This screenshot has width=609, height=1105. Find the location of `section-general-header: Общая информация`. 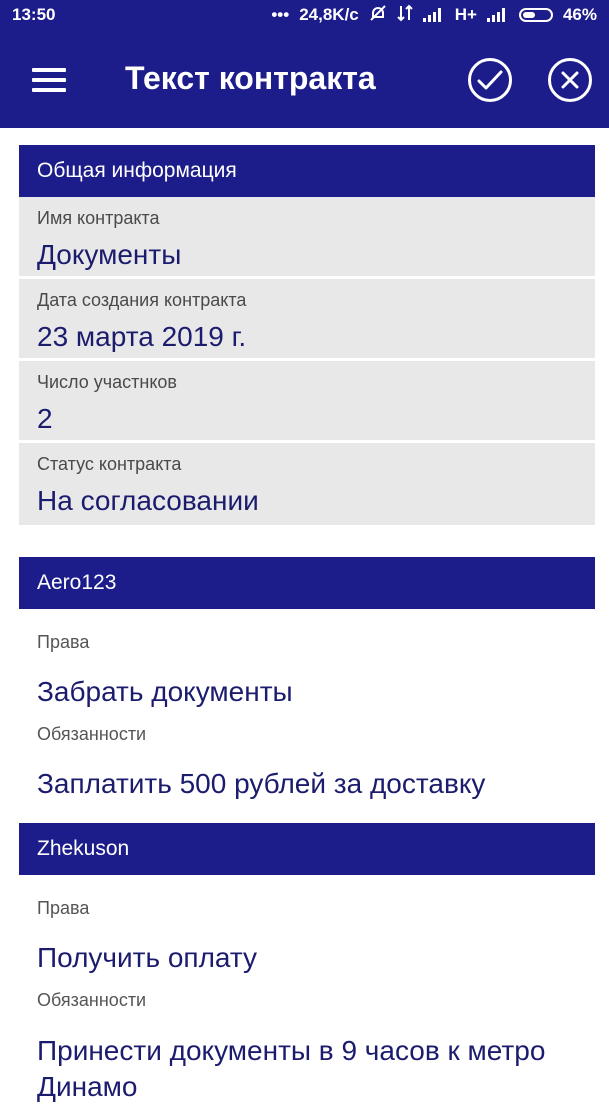

section-general-header: Общая информация is located at coordinates (307, 171).